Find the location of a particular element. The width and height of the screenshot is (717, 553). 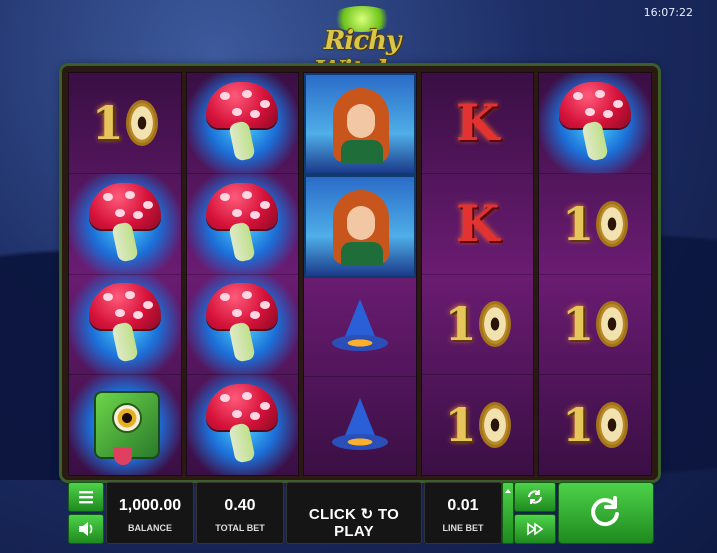

reel-4: KK 1 1 is located at coordinates (477, 274).